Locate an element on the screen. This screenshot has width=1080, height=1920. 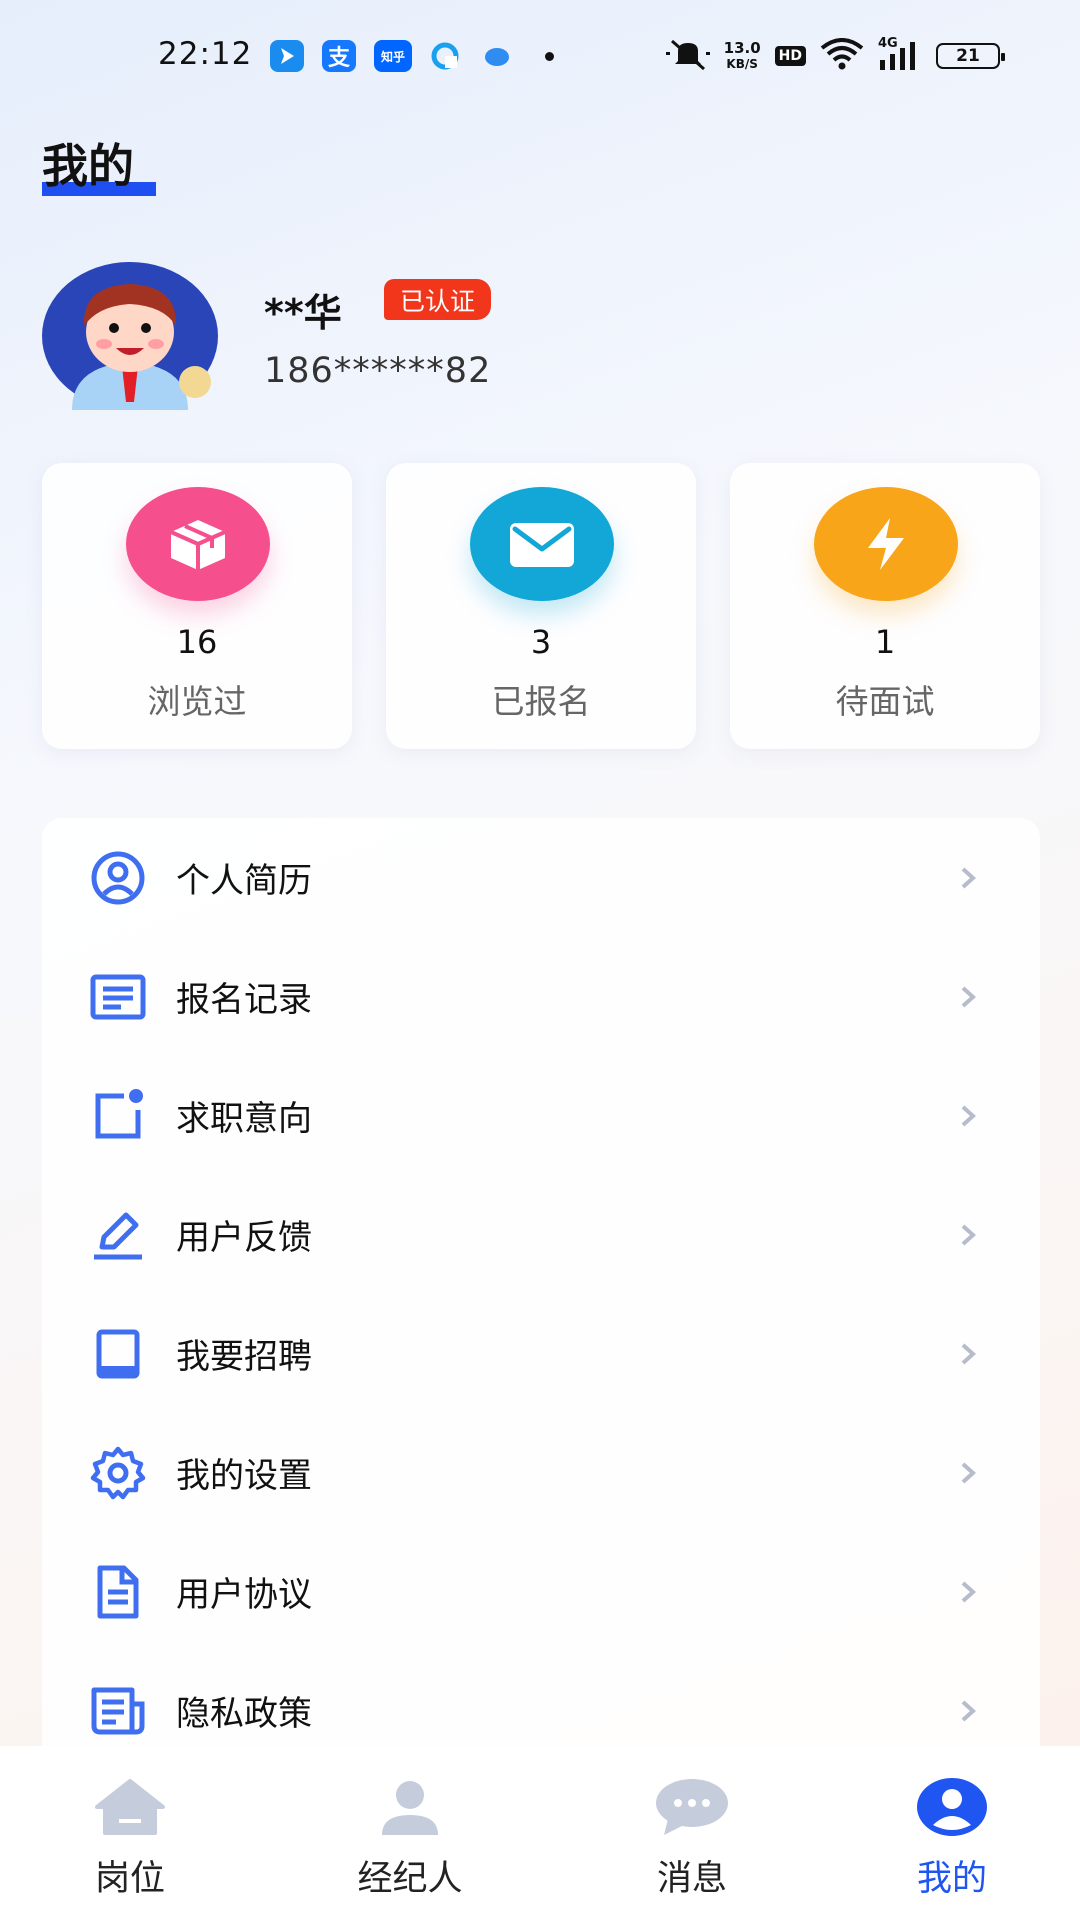
menu-item-recruit: 我要招聘 is located at coordinates (541, 1353).